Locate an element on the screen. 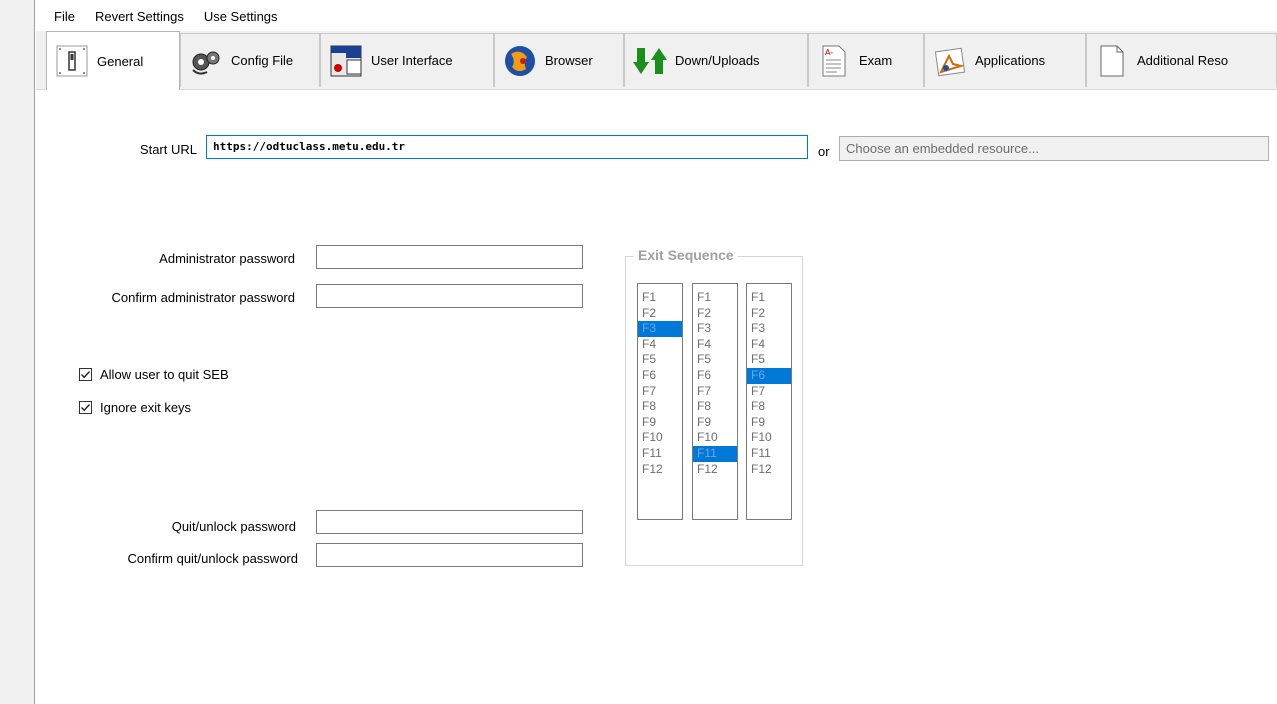 This screenshot has height=704, width=1277. tab-exam: A- Exam is located at coordinates (866, 60).